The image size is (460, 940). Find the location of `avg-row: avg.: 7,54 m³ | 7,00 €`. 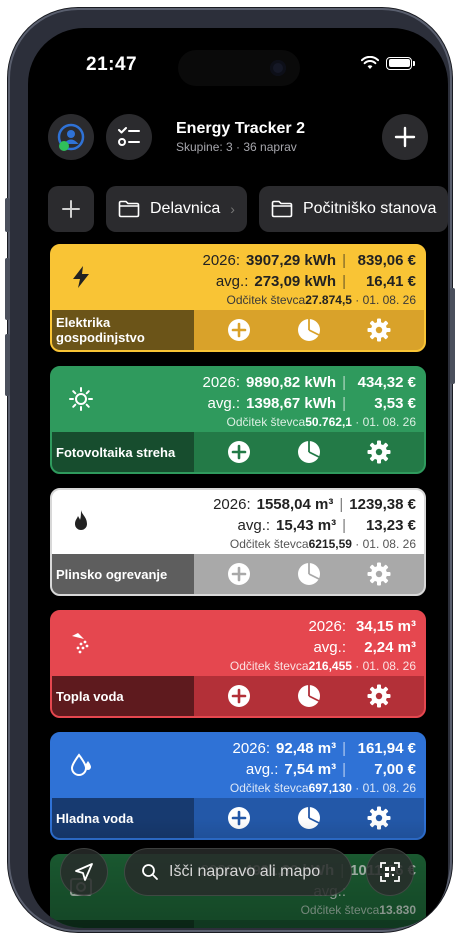

avg-row: avg.: 7,54 m³ | 7,00 € is located at coordinates (266, 769).